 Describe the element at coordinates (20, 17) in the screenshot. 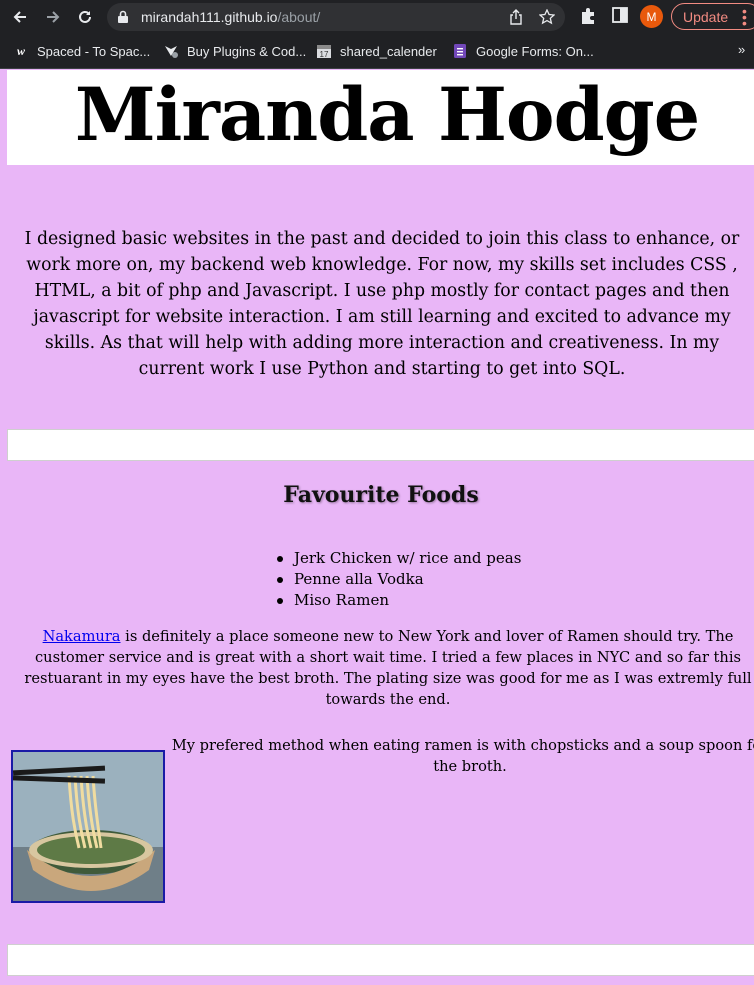

I see `back-arrow-icon` at that location.